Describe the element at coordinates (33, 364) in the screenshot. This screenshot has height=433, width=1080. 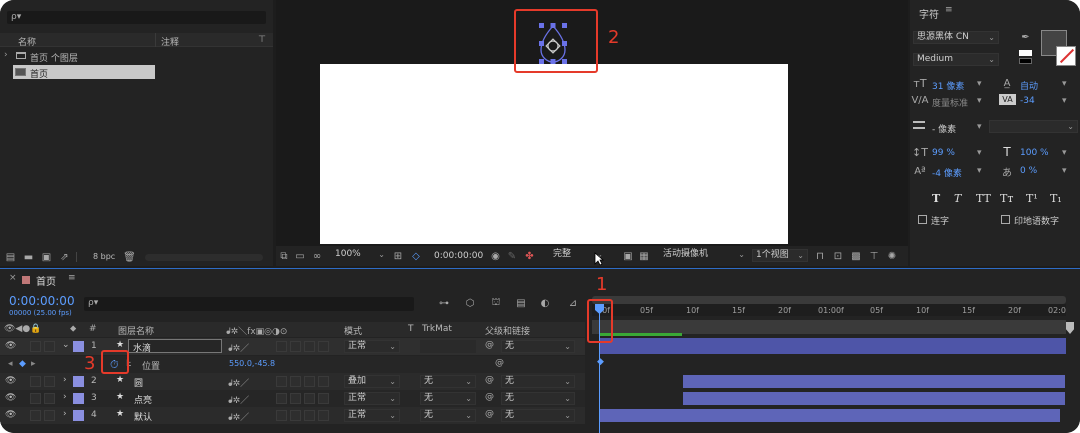
I see `keyframe-next-icon: ▸` at that location.